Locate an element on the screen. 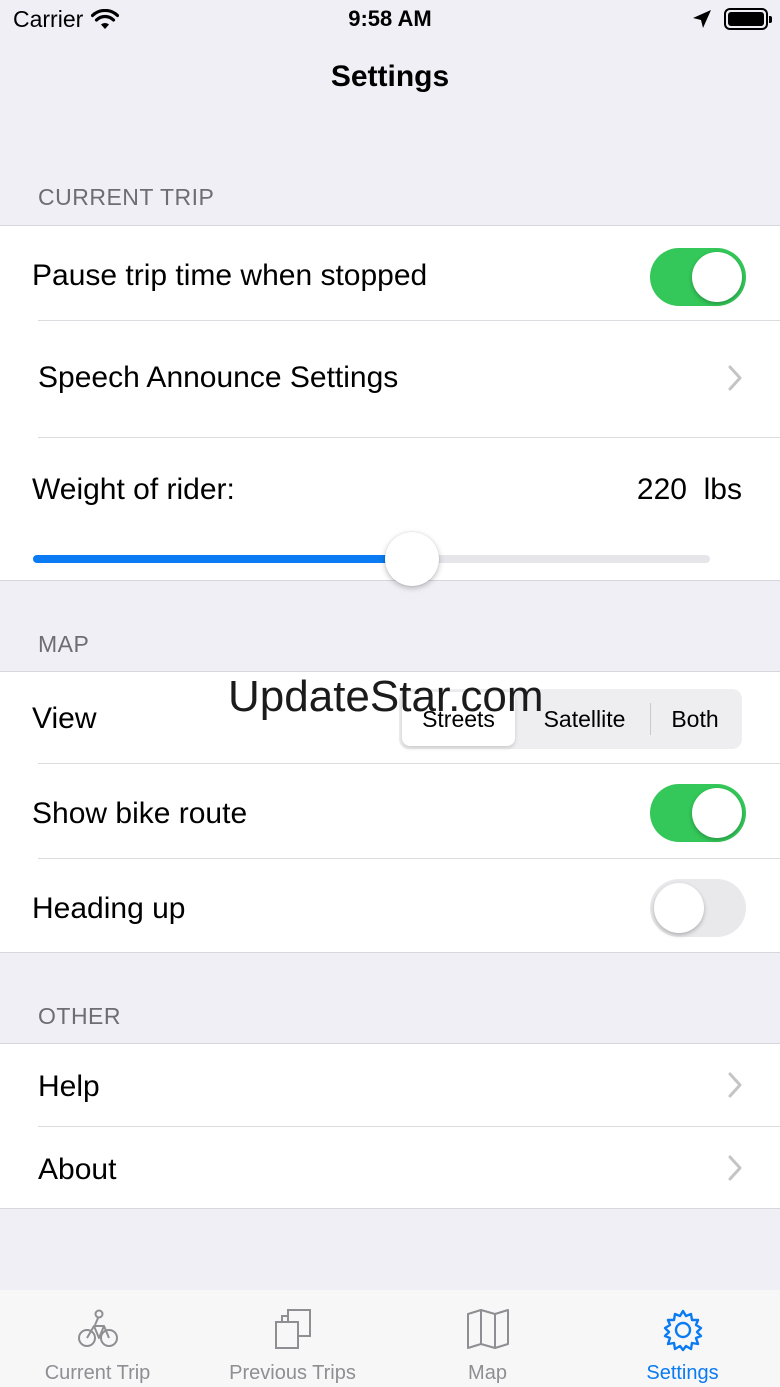 This screenshot has height=1387, width=780. section-header-other: OTHER is located at coordinates (79, 1016).